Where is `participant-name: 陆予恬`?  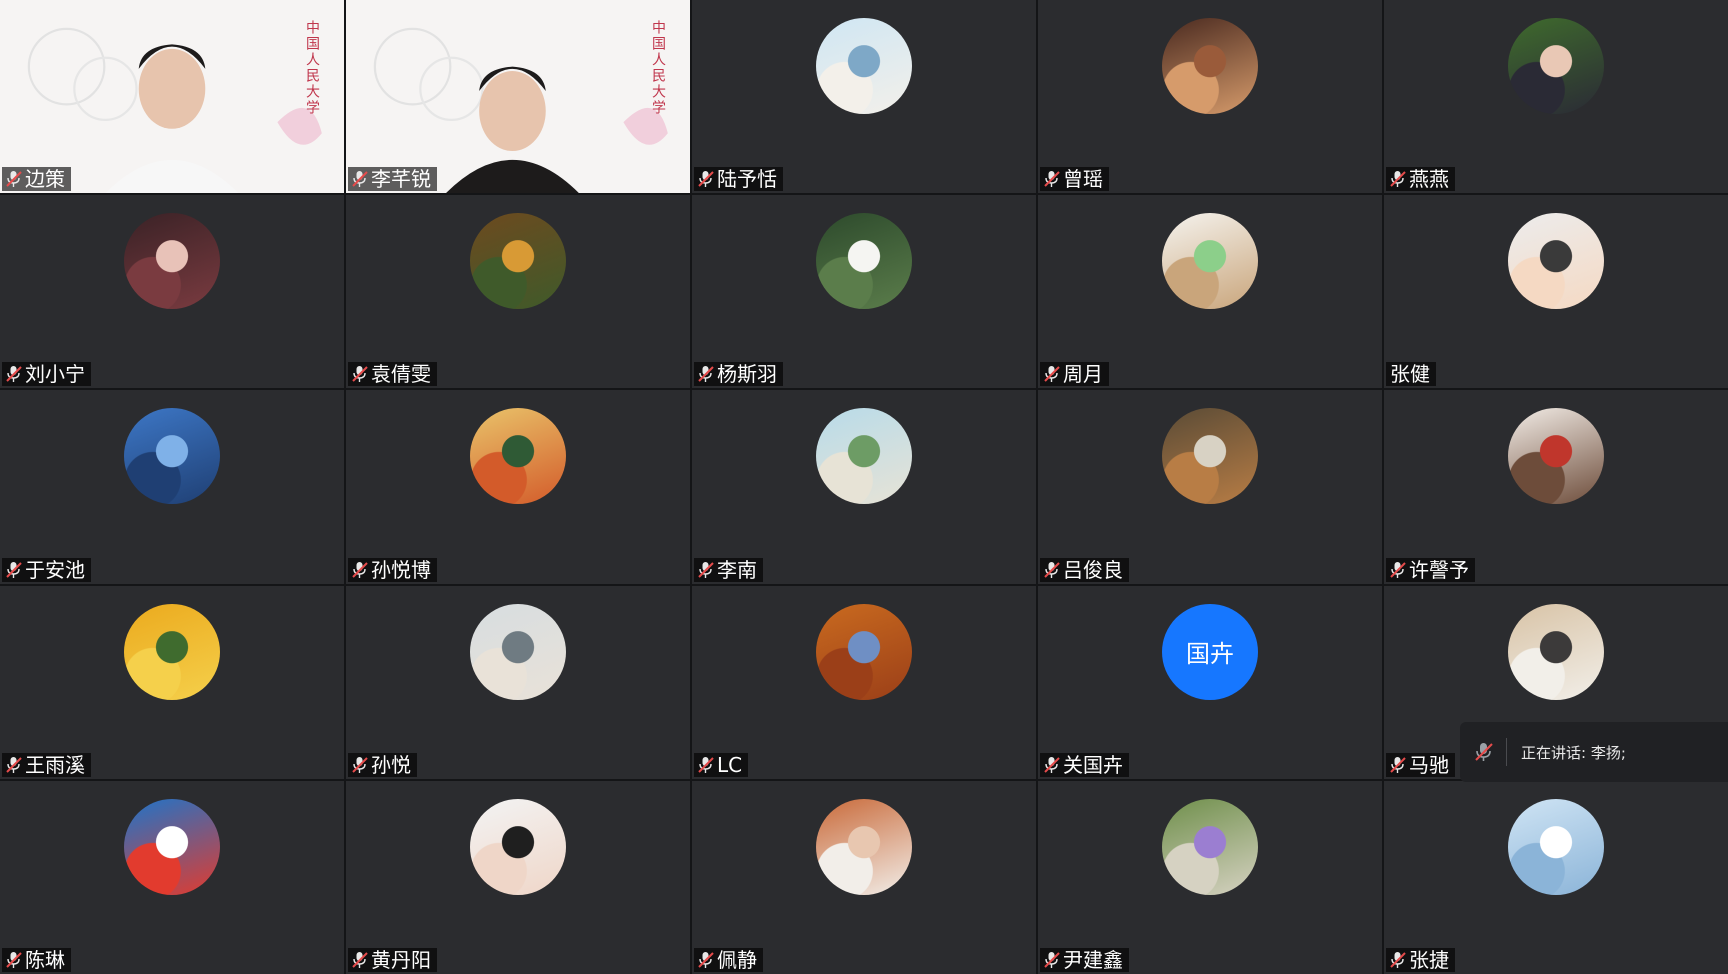 participant-name: 陆予恬 is located at coordinates (738, 179).